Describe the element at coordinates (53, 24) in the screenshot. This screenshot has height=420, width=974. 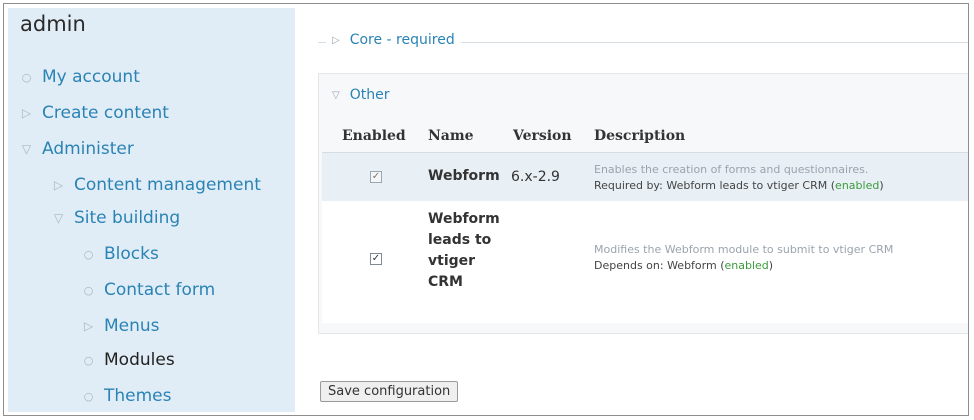
I see `sidebar-title: admin` at that location.